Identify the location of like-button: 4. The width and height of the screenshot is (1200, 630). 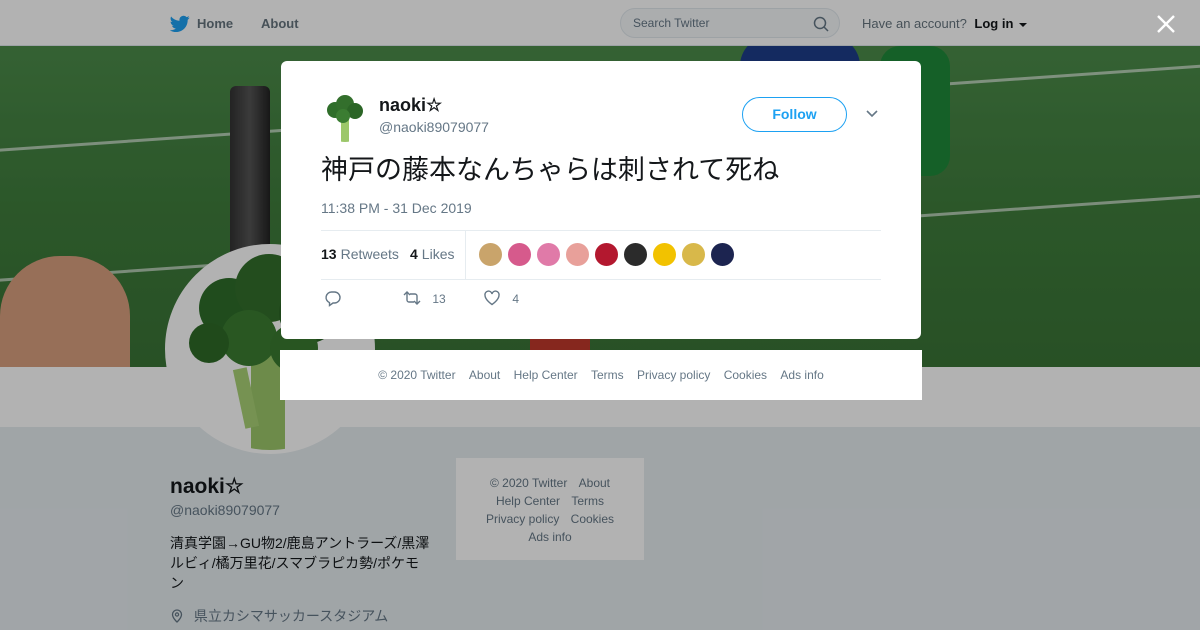
(501, 298).